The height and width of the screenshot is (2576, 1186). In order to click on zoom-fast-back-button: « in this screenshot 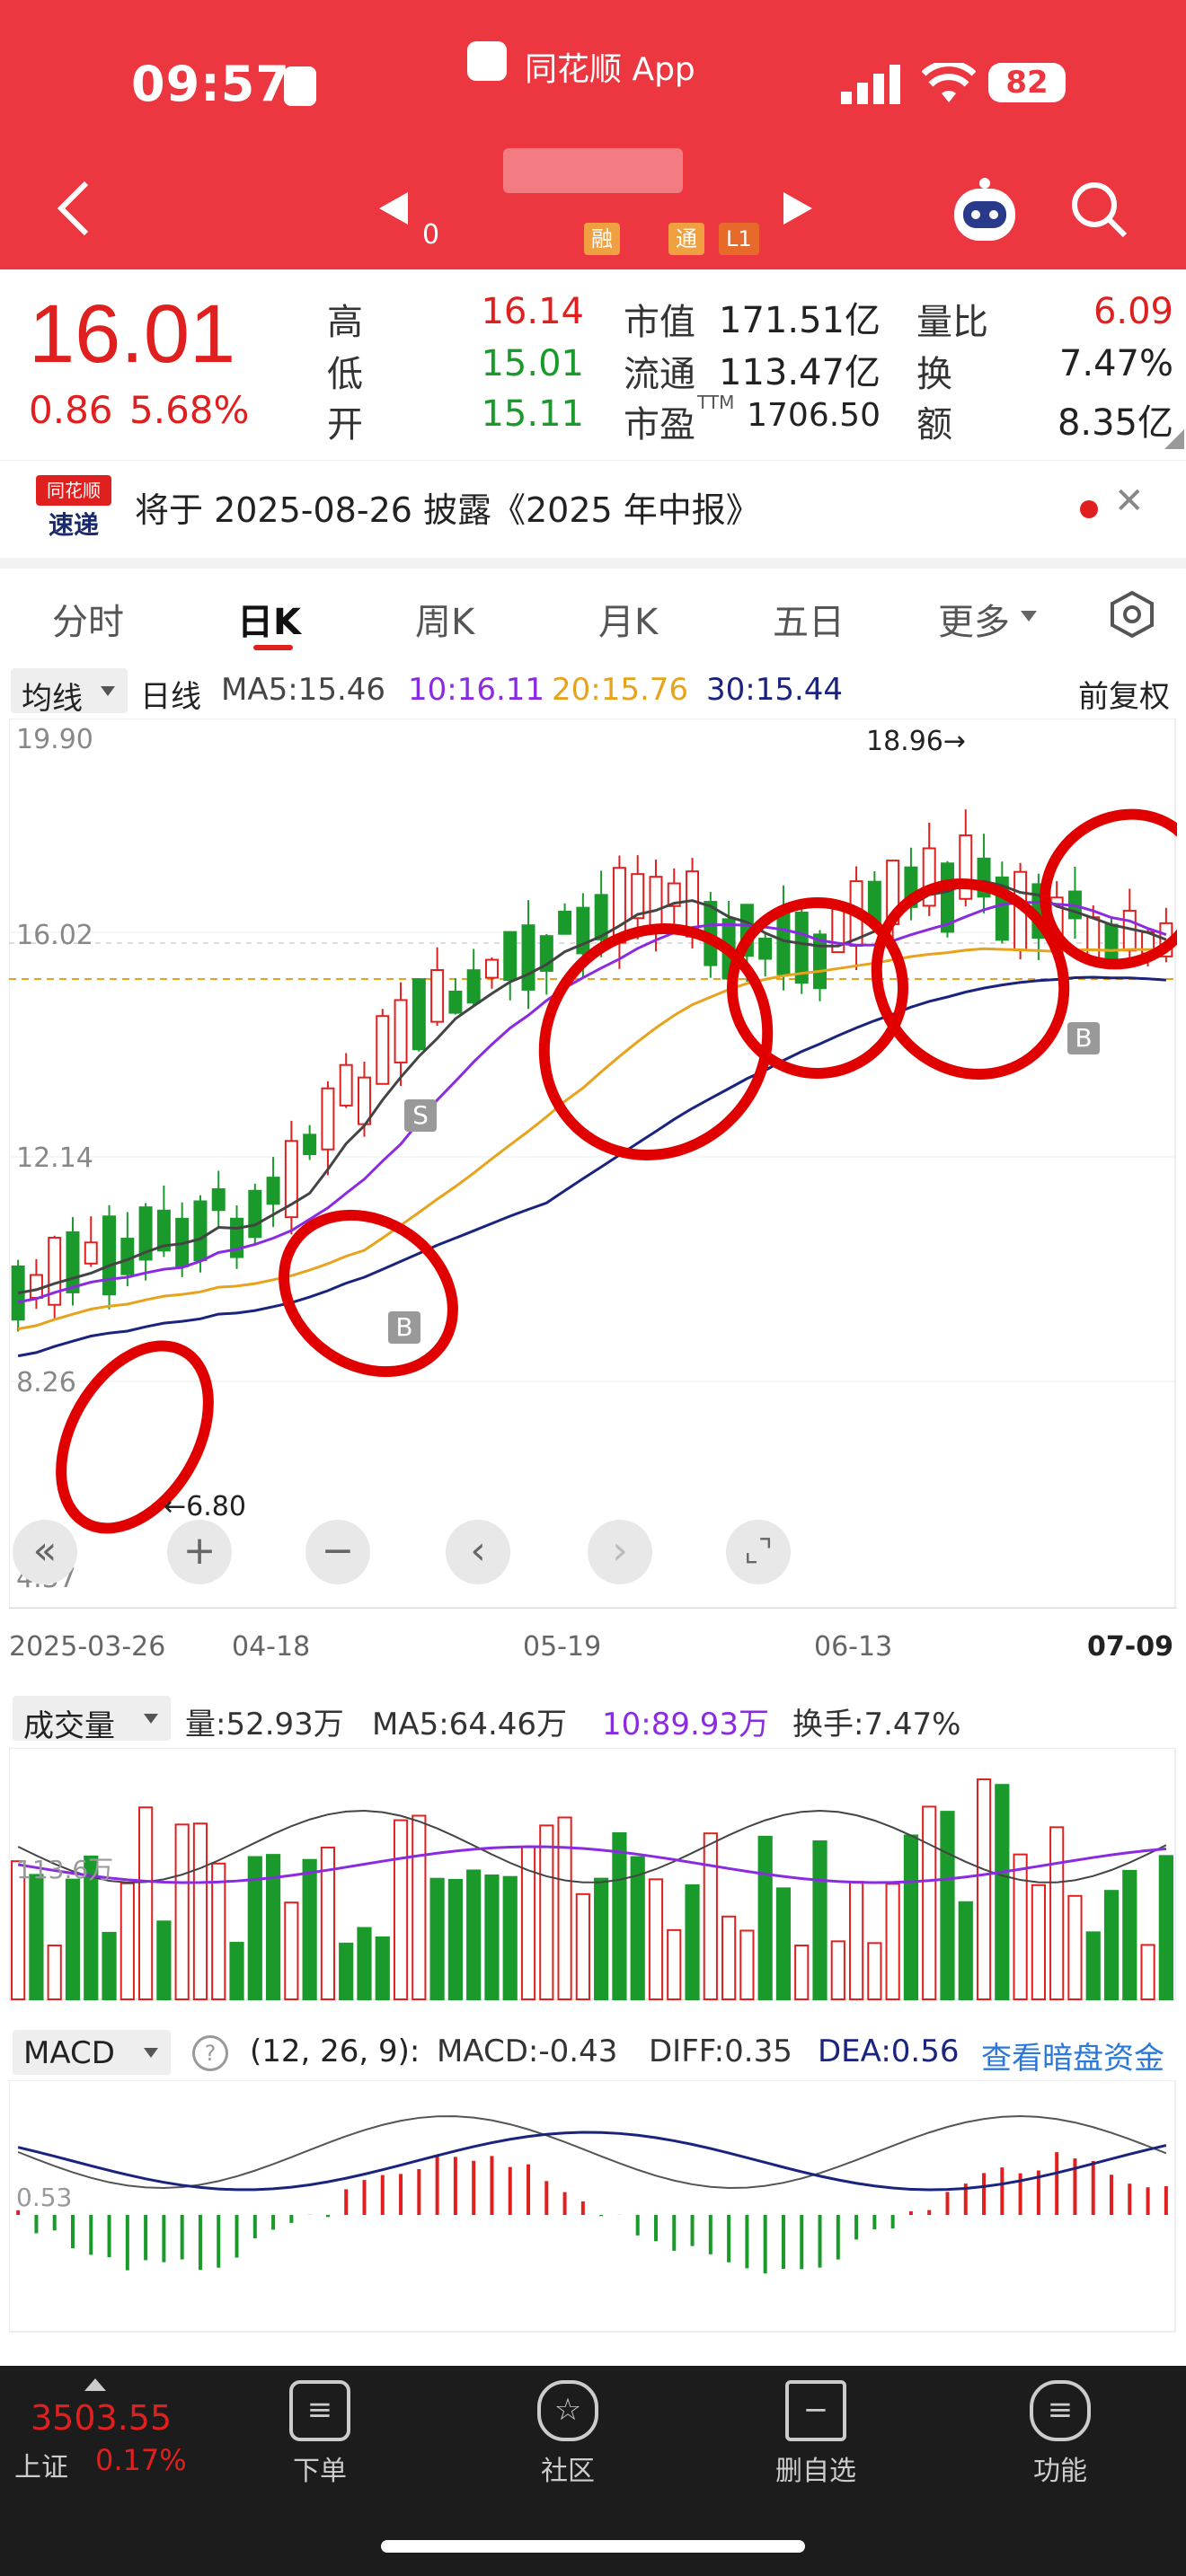, I will do `click(45, 1552)`.